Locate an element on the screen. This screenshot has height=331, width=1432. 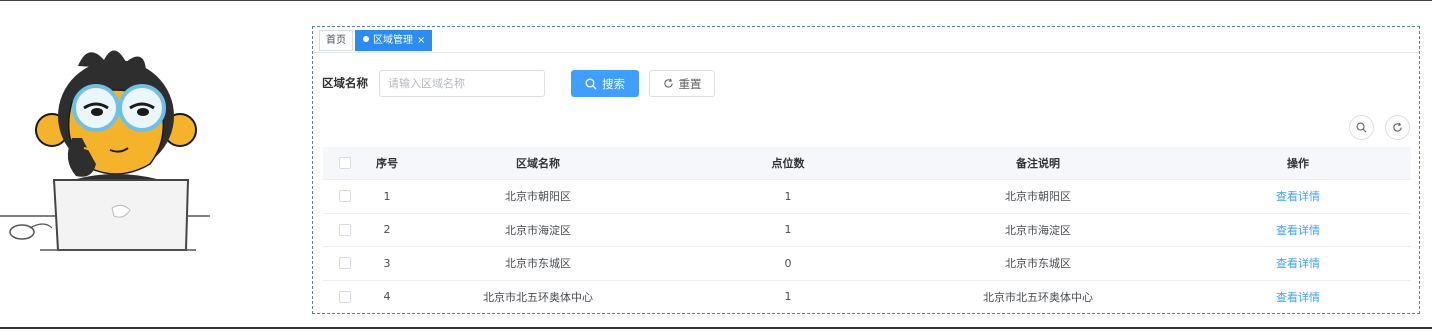
region-name-input is located at coordinates (462, 83).